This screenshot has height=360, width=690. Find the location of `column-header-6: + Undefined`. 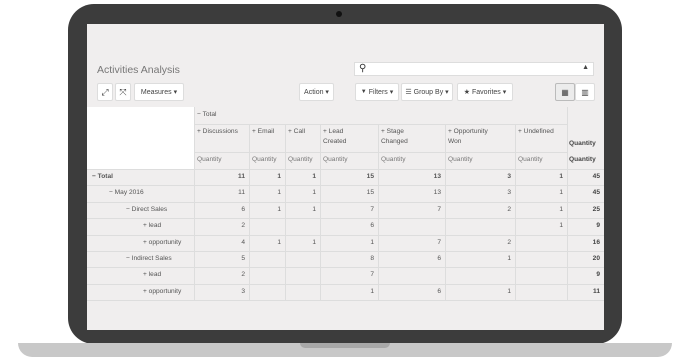

column-header-6: + Undefined is located at coordinates (536, 132).